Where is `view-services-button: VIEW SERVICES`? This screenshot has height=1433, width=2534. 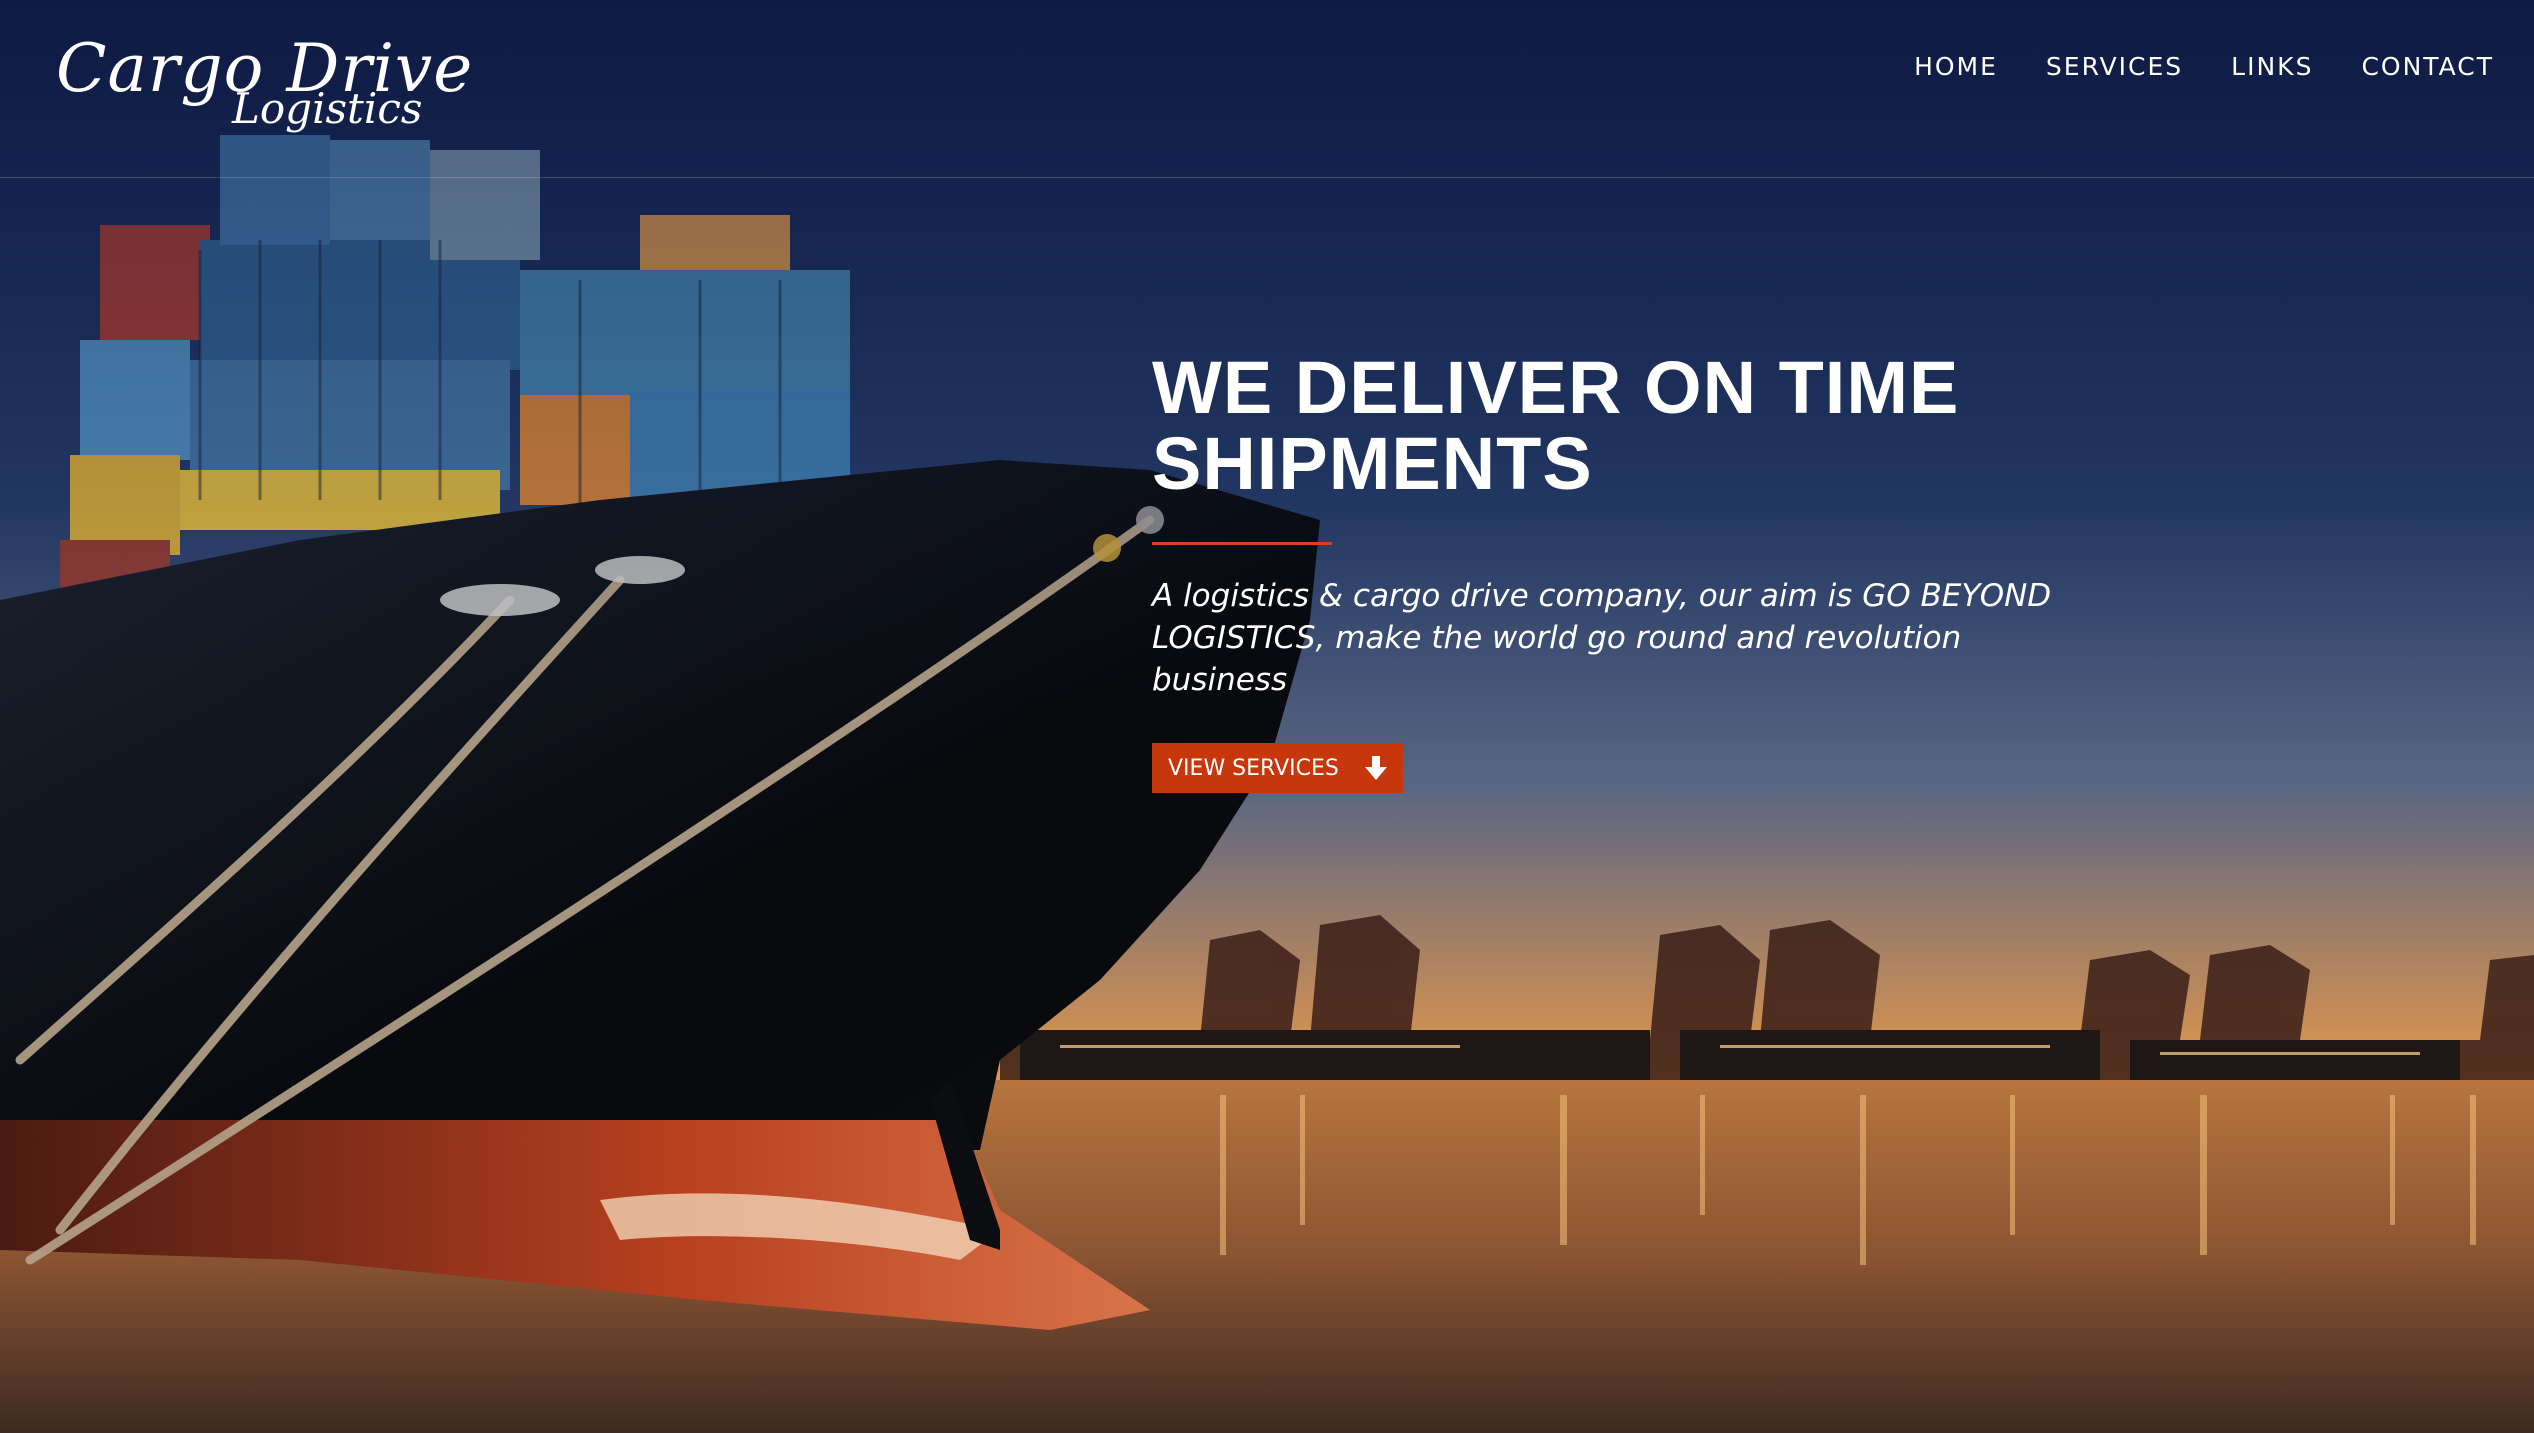
view-services-button: VIEW SERVICES is located at coordinates (1277, 768).